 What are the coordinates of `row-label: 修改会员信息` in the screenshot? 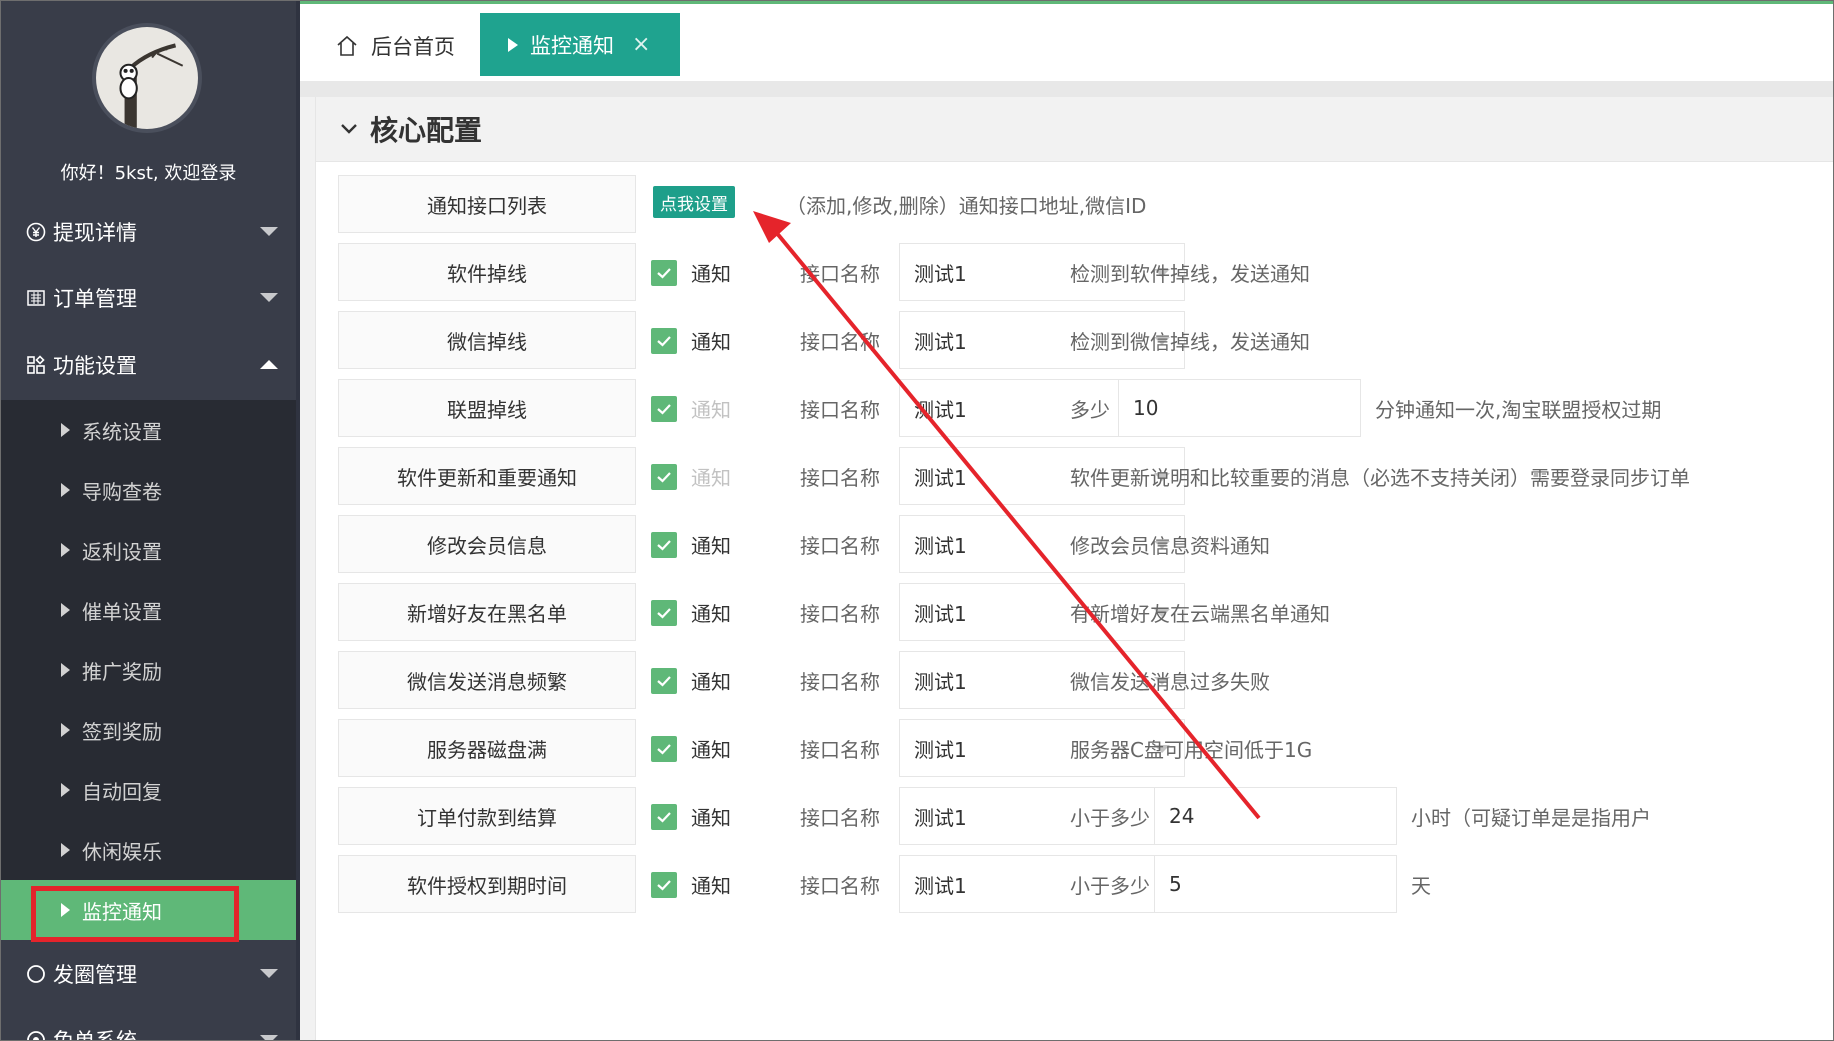 It's located at (487, 544).